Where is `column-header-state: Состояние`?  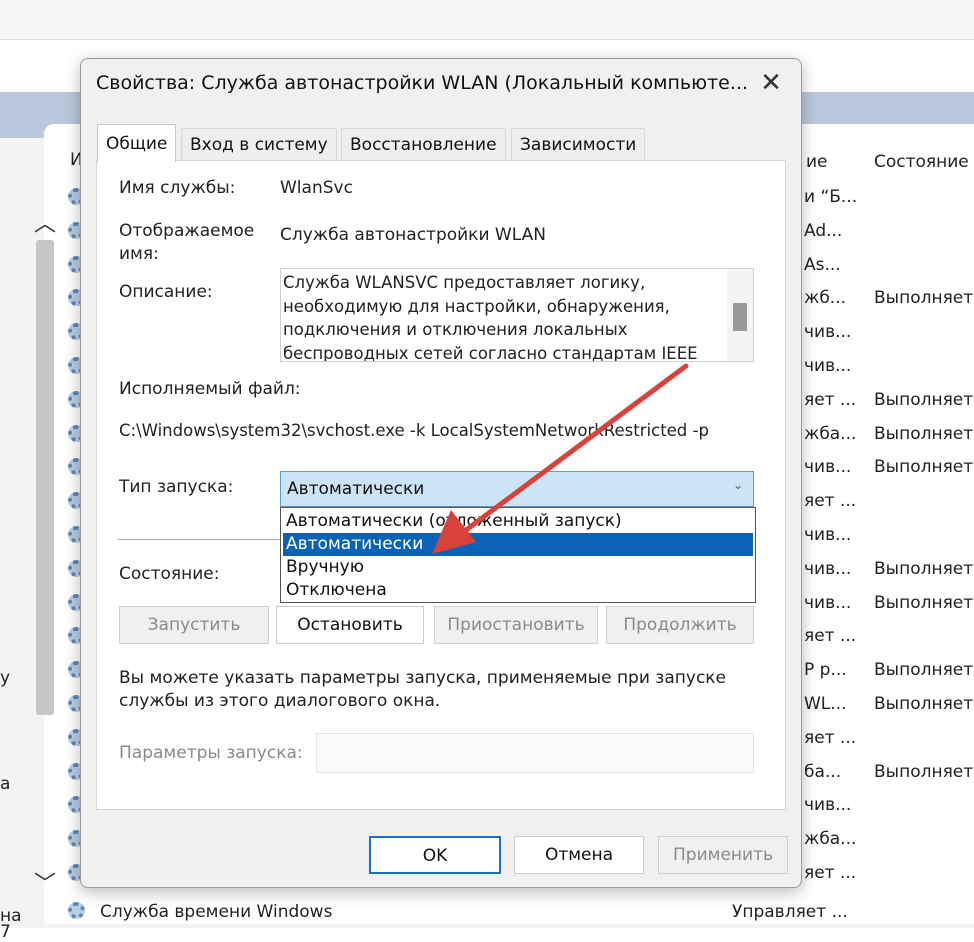
column-header-state: Состояние is located at coordinates (921, 162).